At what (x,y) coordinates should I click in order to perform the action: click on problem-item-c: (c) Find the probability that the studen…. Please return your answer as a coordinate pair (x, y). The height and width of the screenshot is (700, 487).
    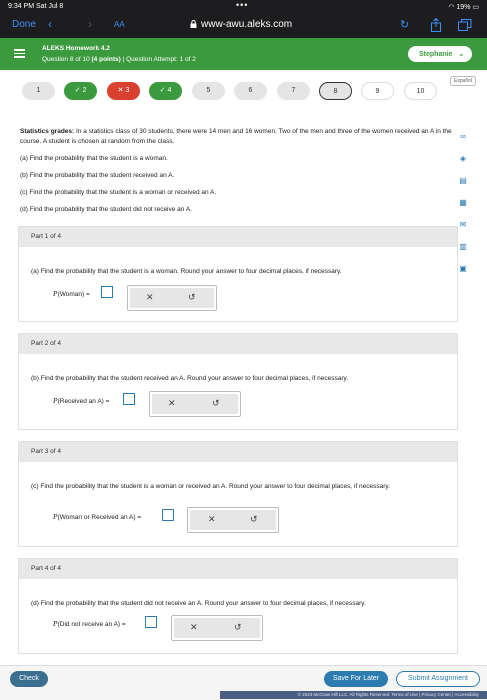
    Looking at the image, I should click on (118, 192).